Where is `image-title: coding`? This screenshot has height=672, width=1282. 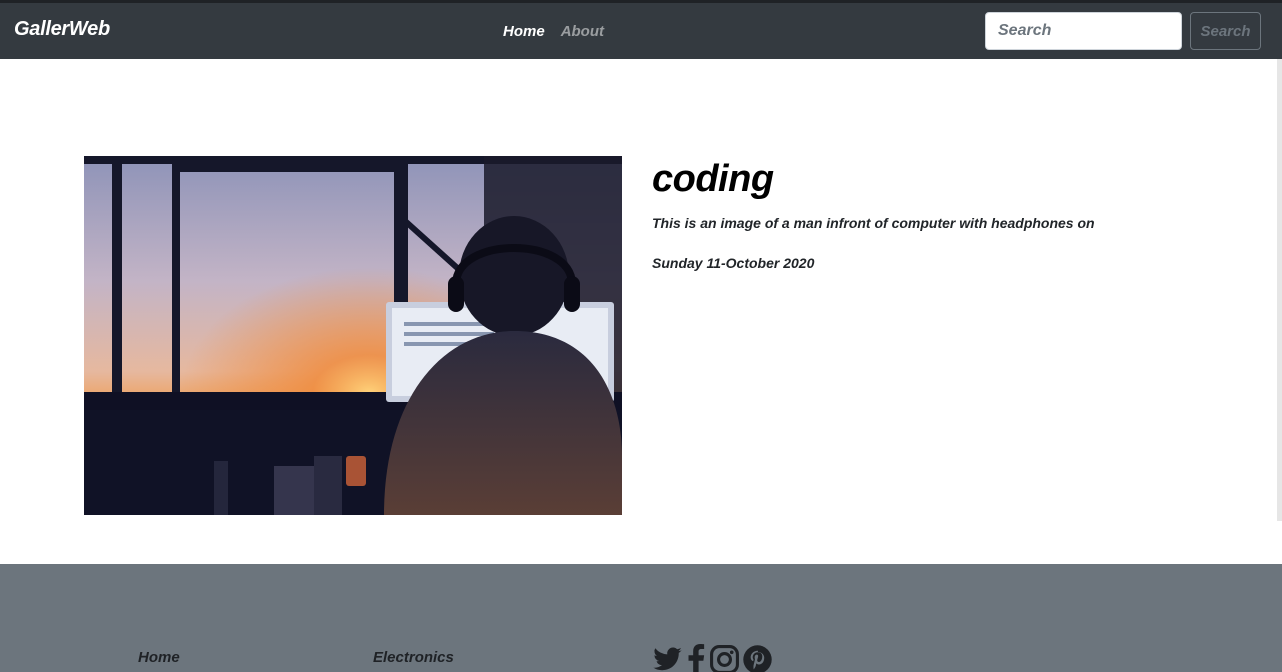
image-title: coding is located at coordinates (713, 179).